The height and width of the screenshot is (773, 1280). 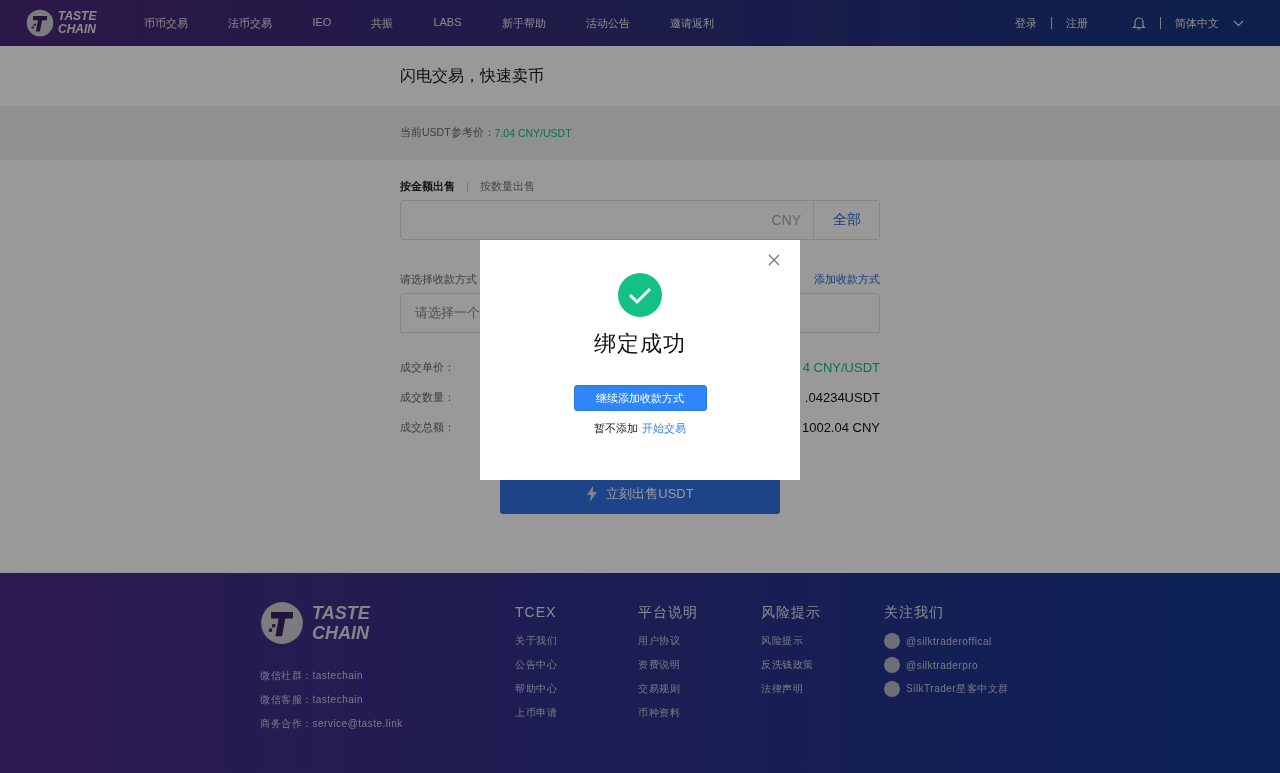 What do you see at coordinates (250, 23) in the screenshot?
I see `nav-link: 法币交易` at bounding box center [250, 23].